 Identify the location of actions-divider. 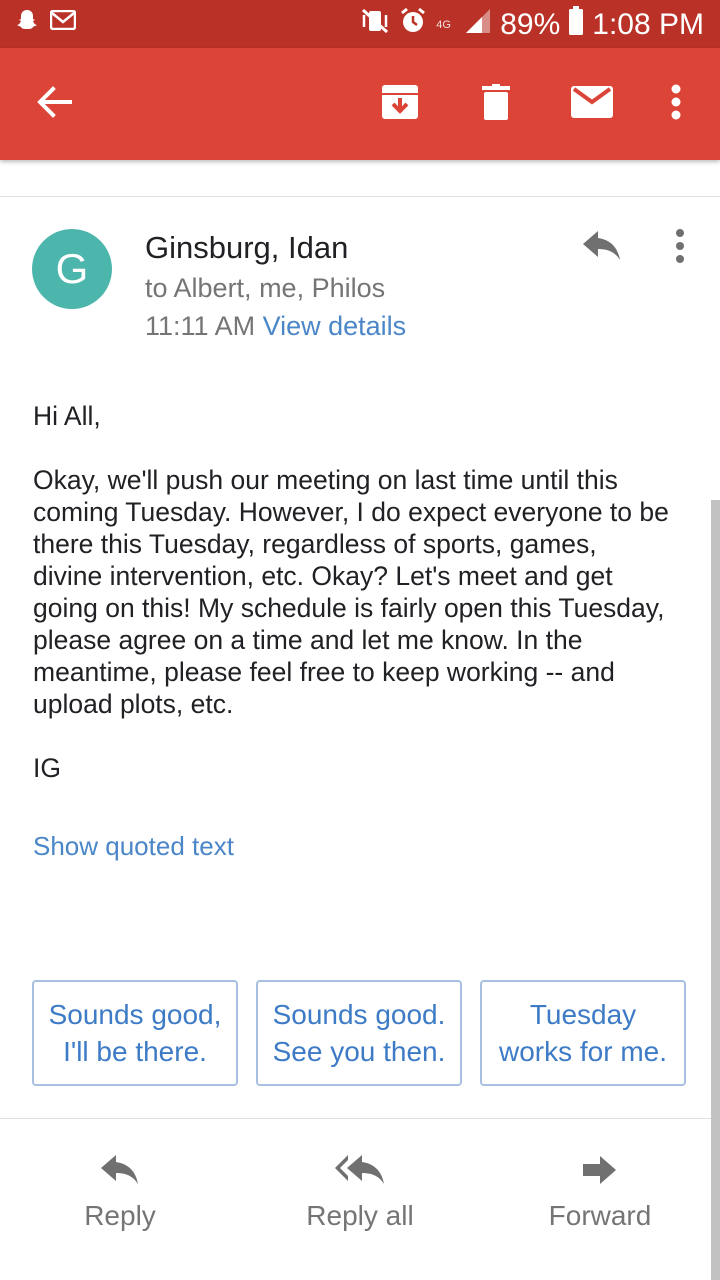
(360, 1118).